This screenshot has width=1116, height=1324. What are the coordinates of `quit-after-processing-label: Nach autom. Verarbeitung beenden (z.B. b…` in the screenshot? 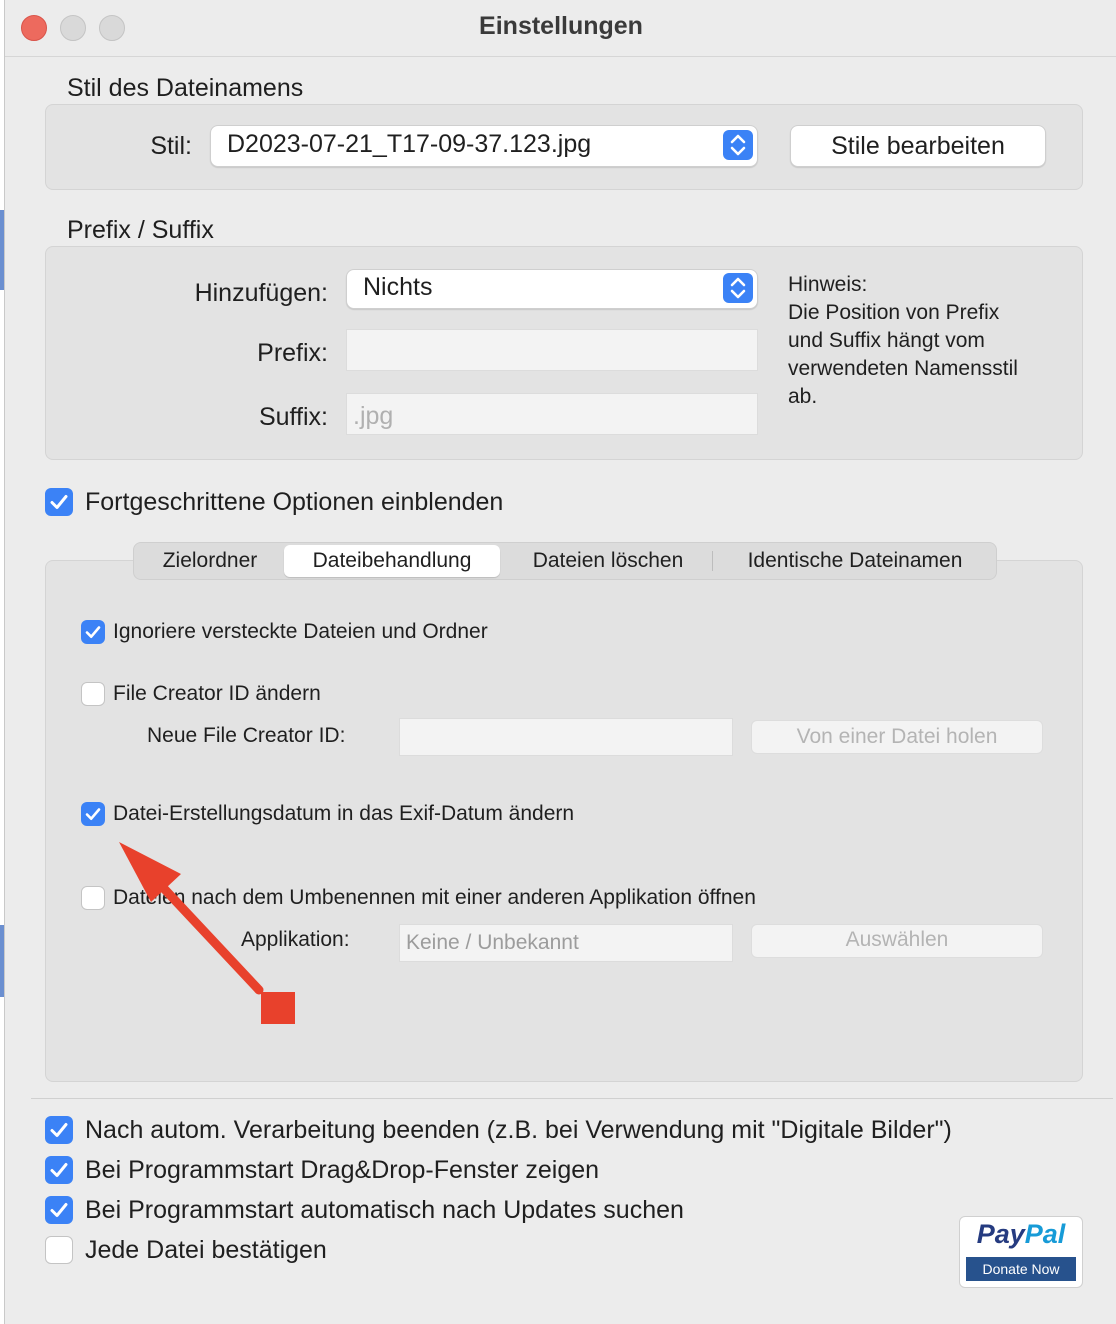 It's located at (518, 1130).